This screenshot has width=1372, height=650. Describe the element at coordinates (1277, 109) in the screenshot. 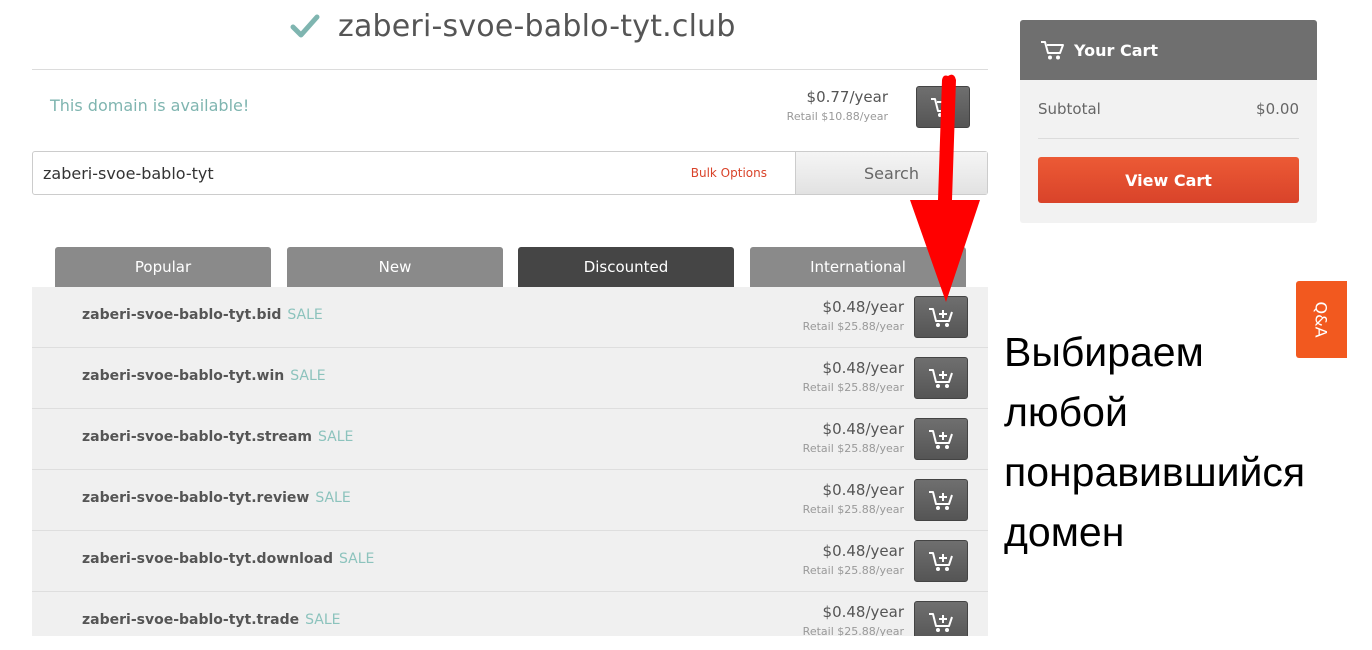

I see `subtotal-value: $0.00` at that location.